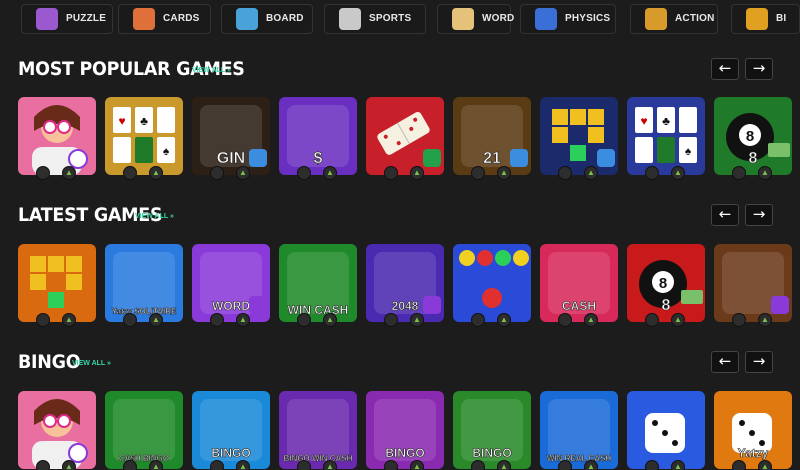 The height and width of the screenshot is (470, 800). Describe the element at coordinates (164, 19) in the screenshot. I see `category-cards: CARDS` at that location.